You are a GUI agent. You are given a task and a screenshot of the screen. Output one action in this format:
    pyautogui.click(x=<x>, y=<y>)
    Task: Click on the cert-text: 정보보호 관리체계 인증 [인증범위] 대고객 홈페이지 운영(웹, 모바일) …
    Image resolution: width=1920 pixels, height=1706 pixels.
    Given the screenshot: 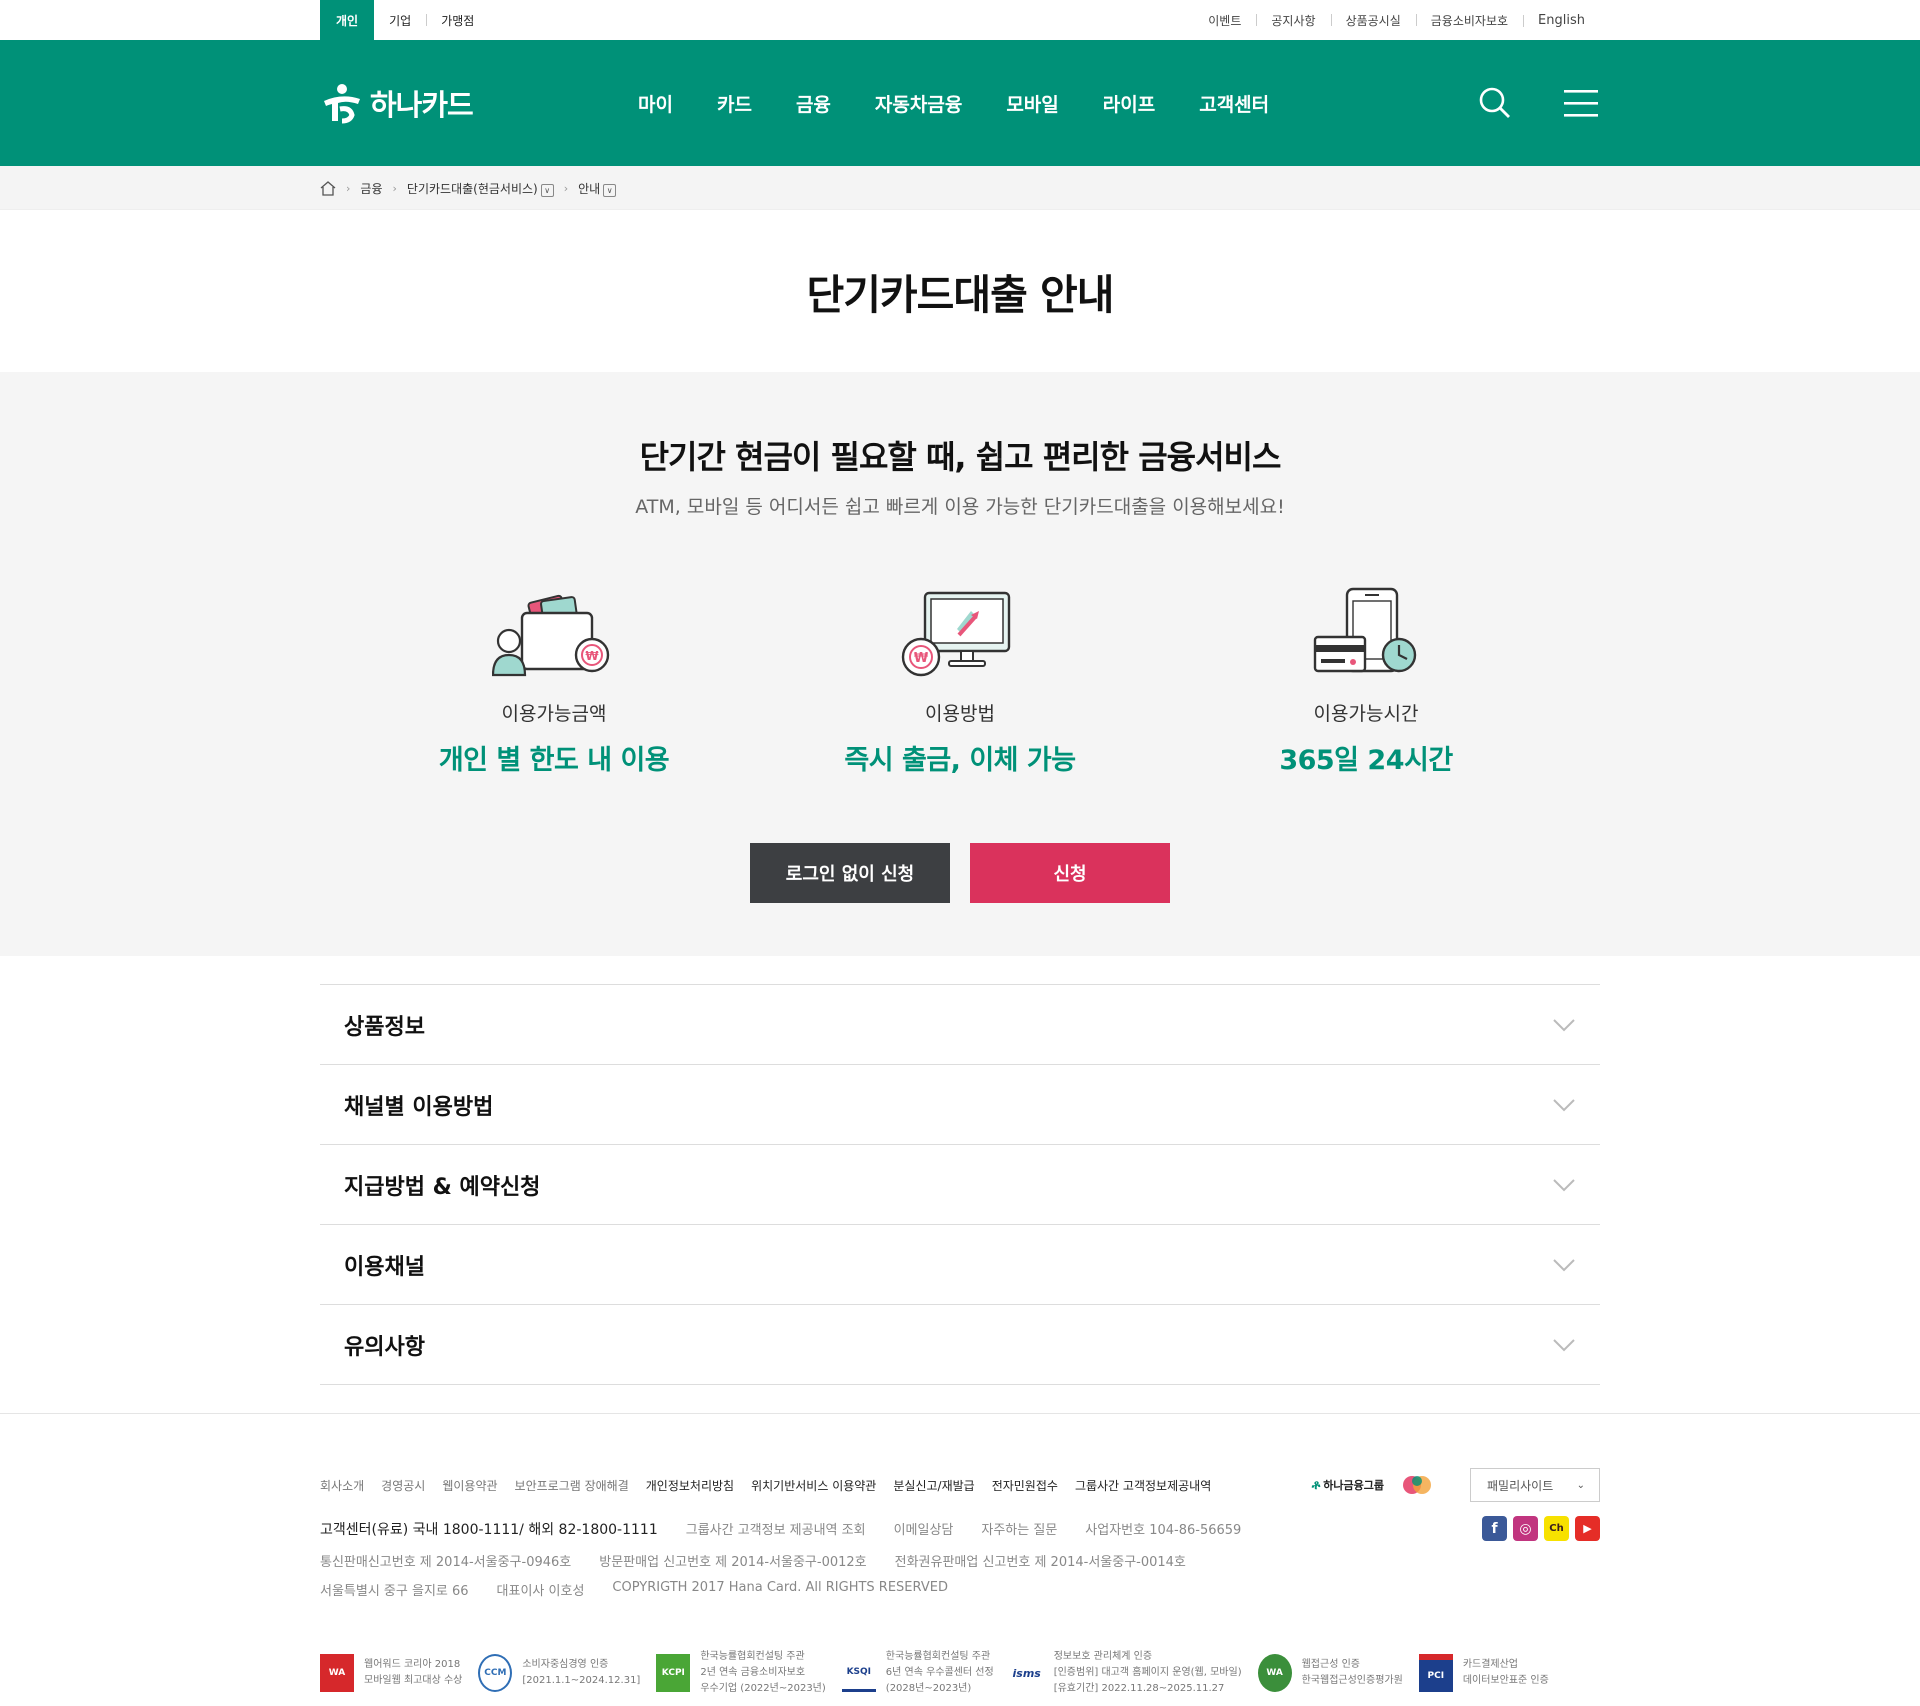 What is the action you would take?
    pyautogui.click(x=1147, y=1672)
    